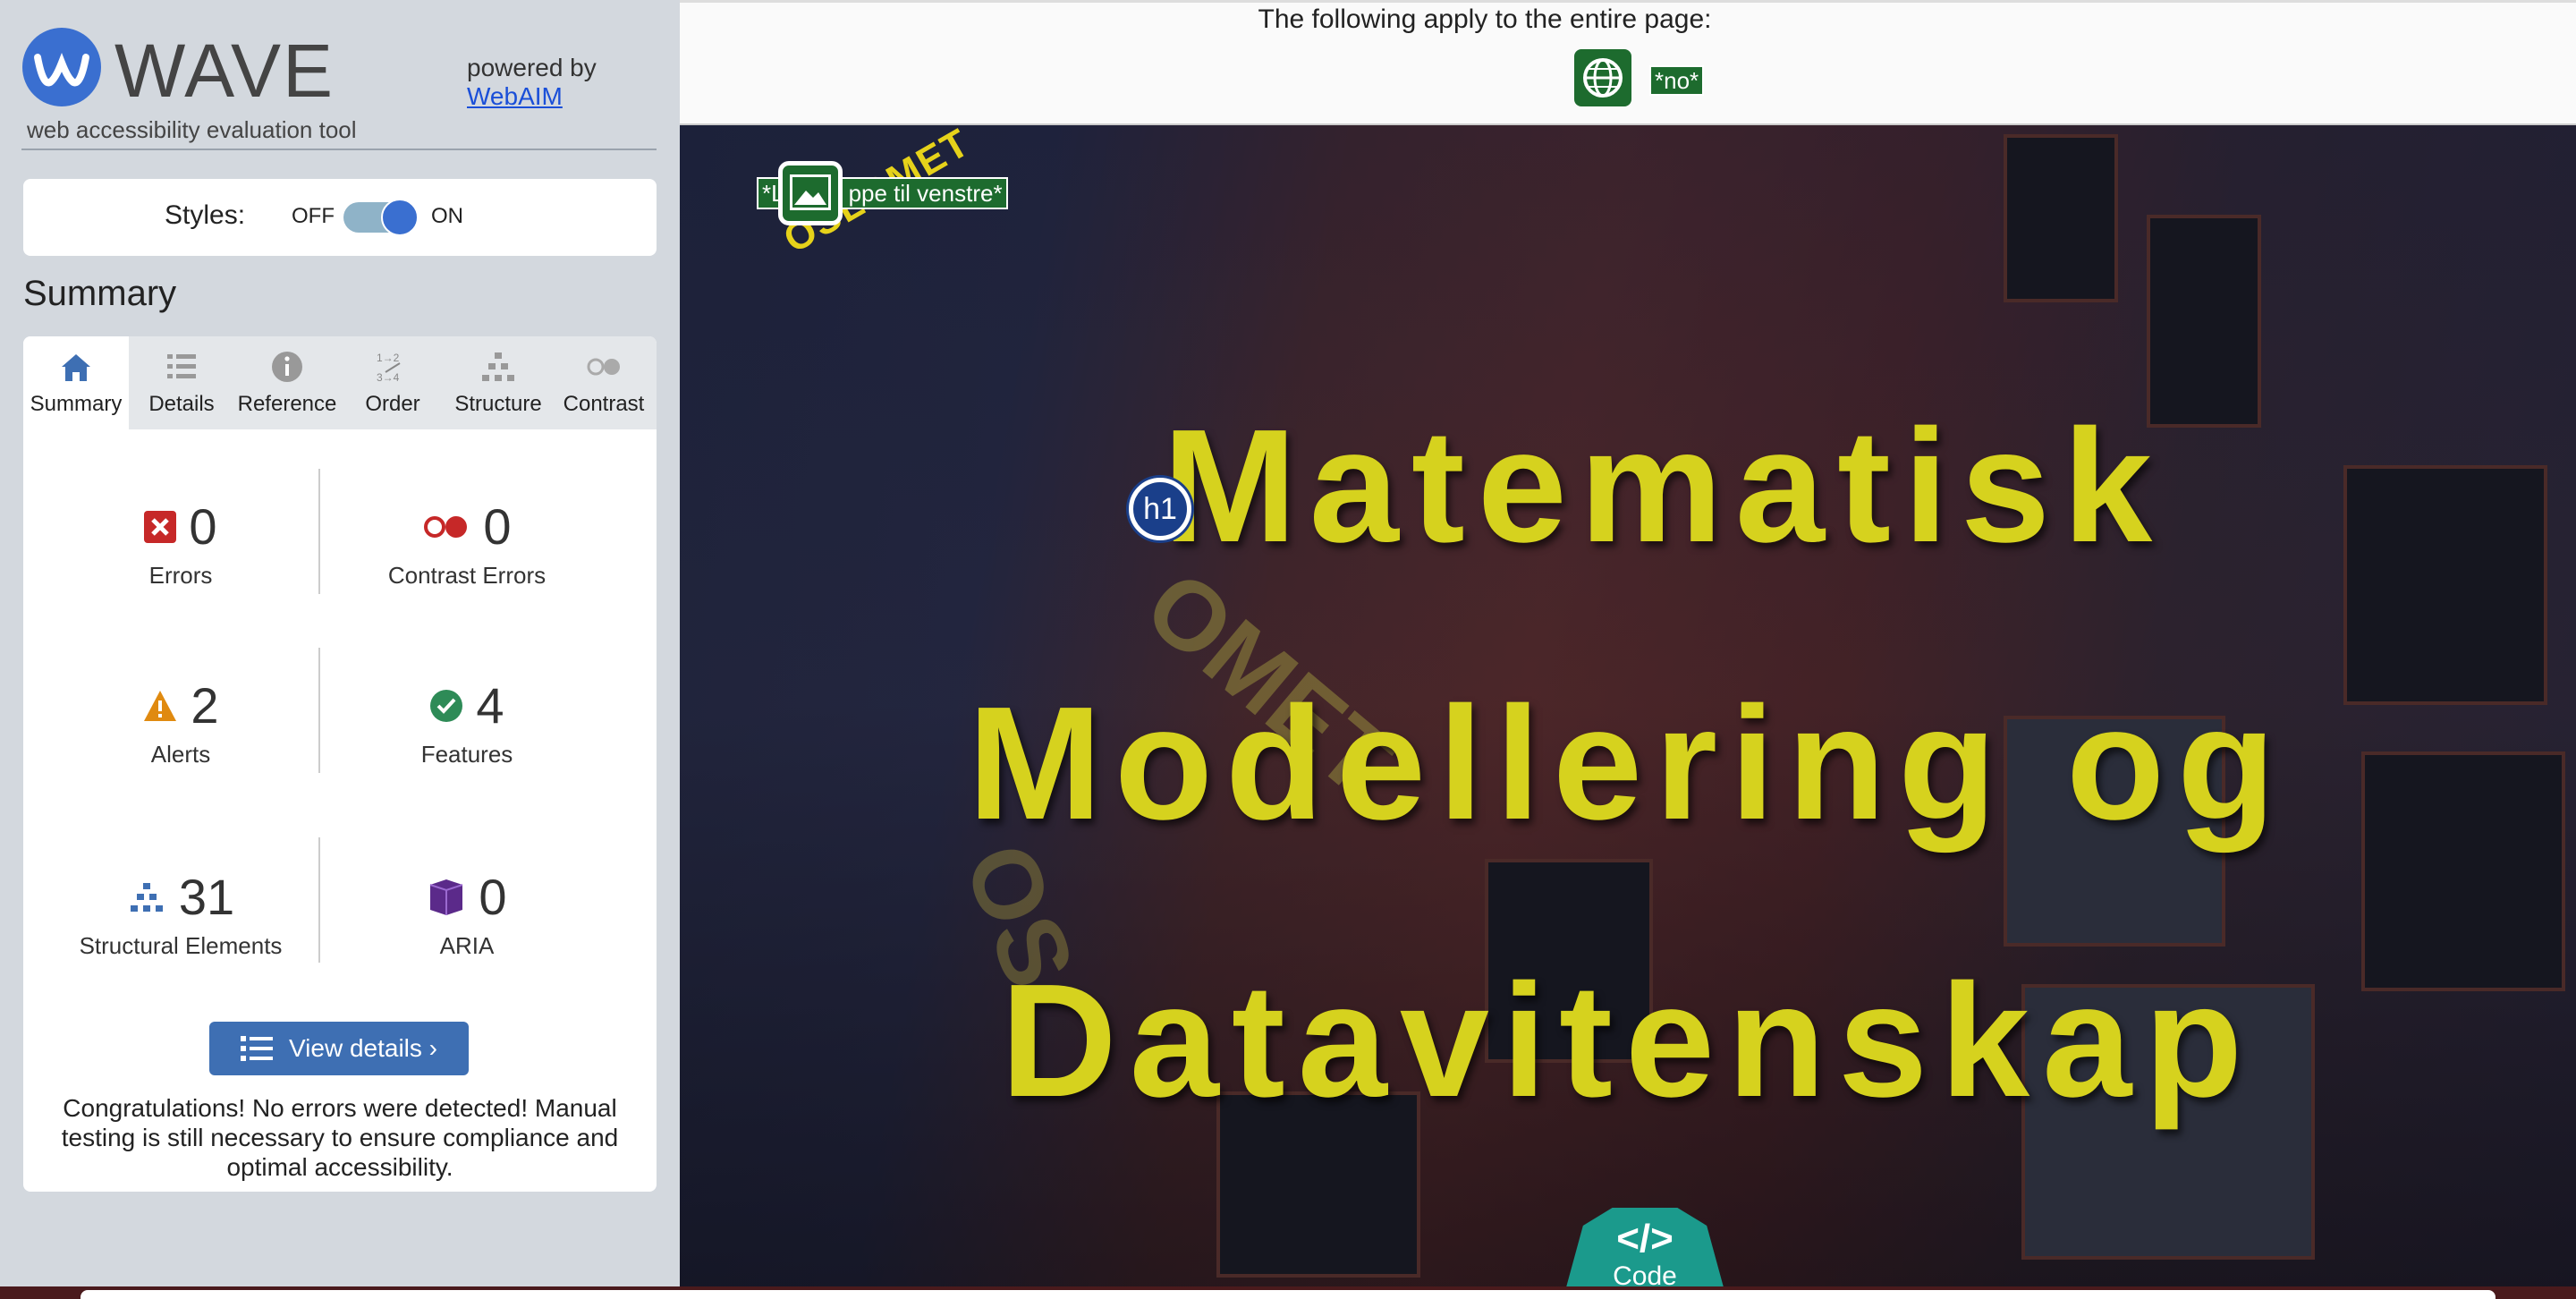 This screenshot has height=1299, width=2576. What do you see at coordinates (160, 706) in the screenshot?
I see `alert-icon` at bounding box center [160, 706].